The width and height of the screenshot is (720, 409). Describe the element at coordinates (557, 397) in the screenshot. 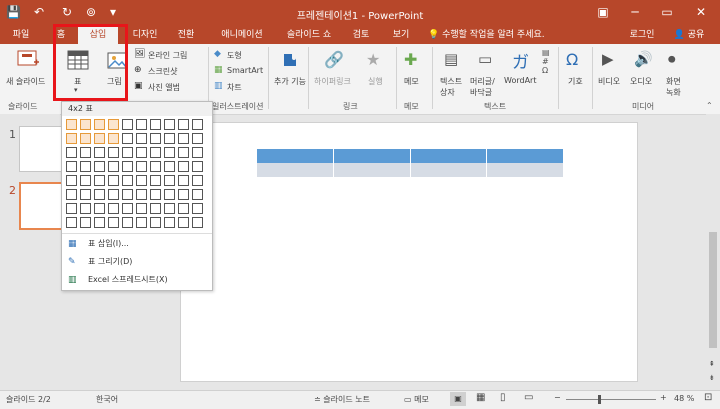

I see `zoom-out-icon: −` at that location.